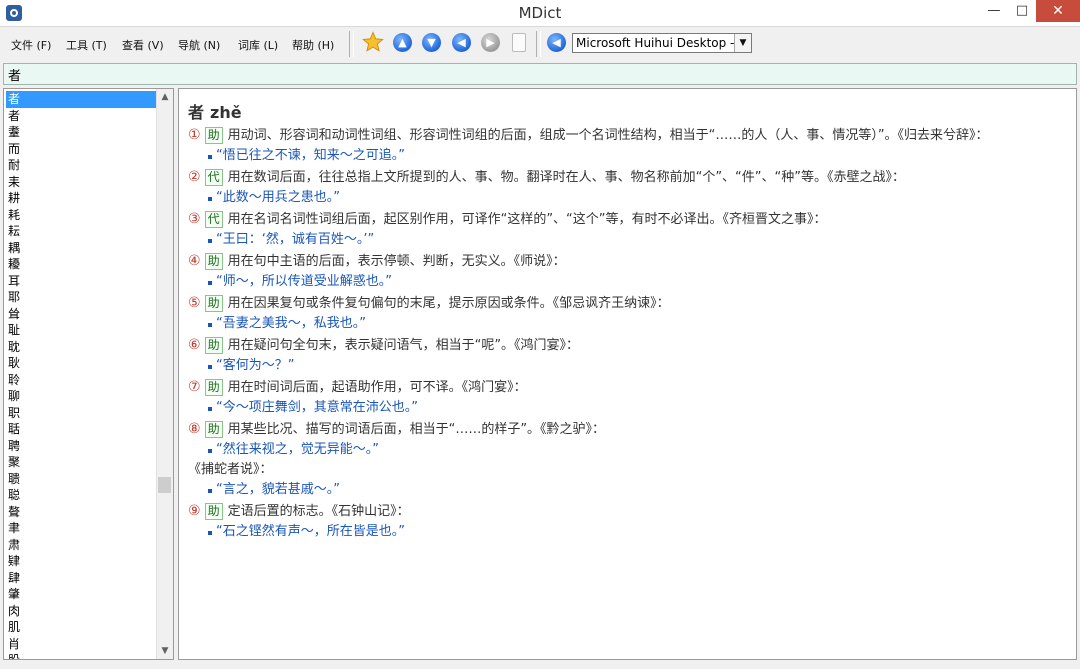 The height and width of the screenshot is (669, 1080). What do you see at coordinates (81, 462) in the screenshot?
I see `word-list-item: 聚` at bounding box center [81, 462].